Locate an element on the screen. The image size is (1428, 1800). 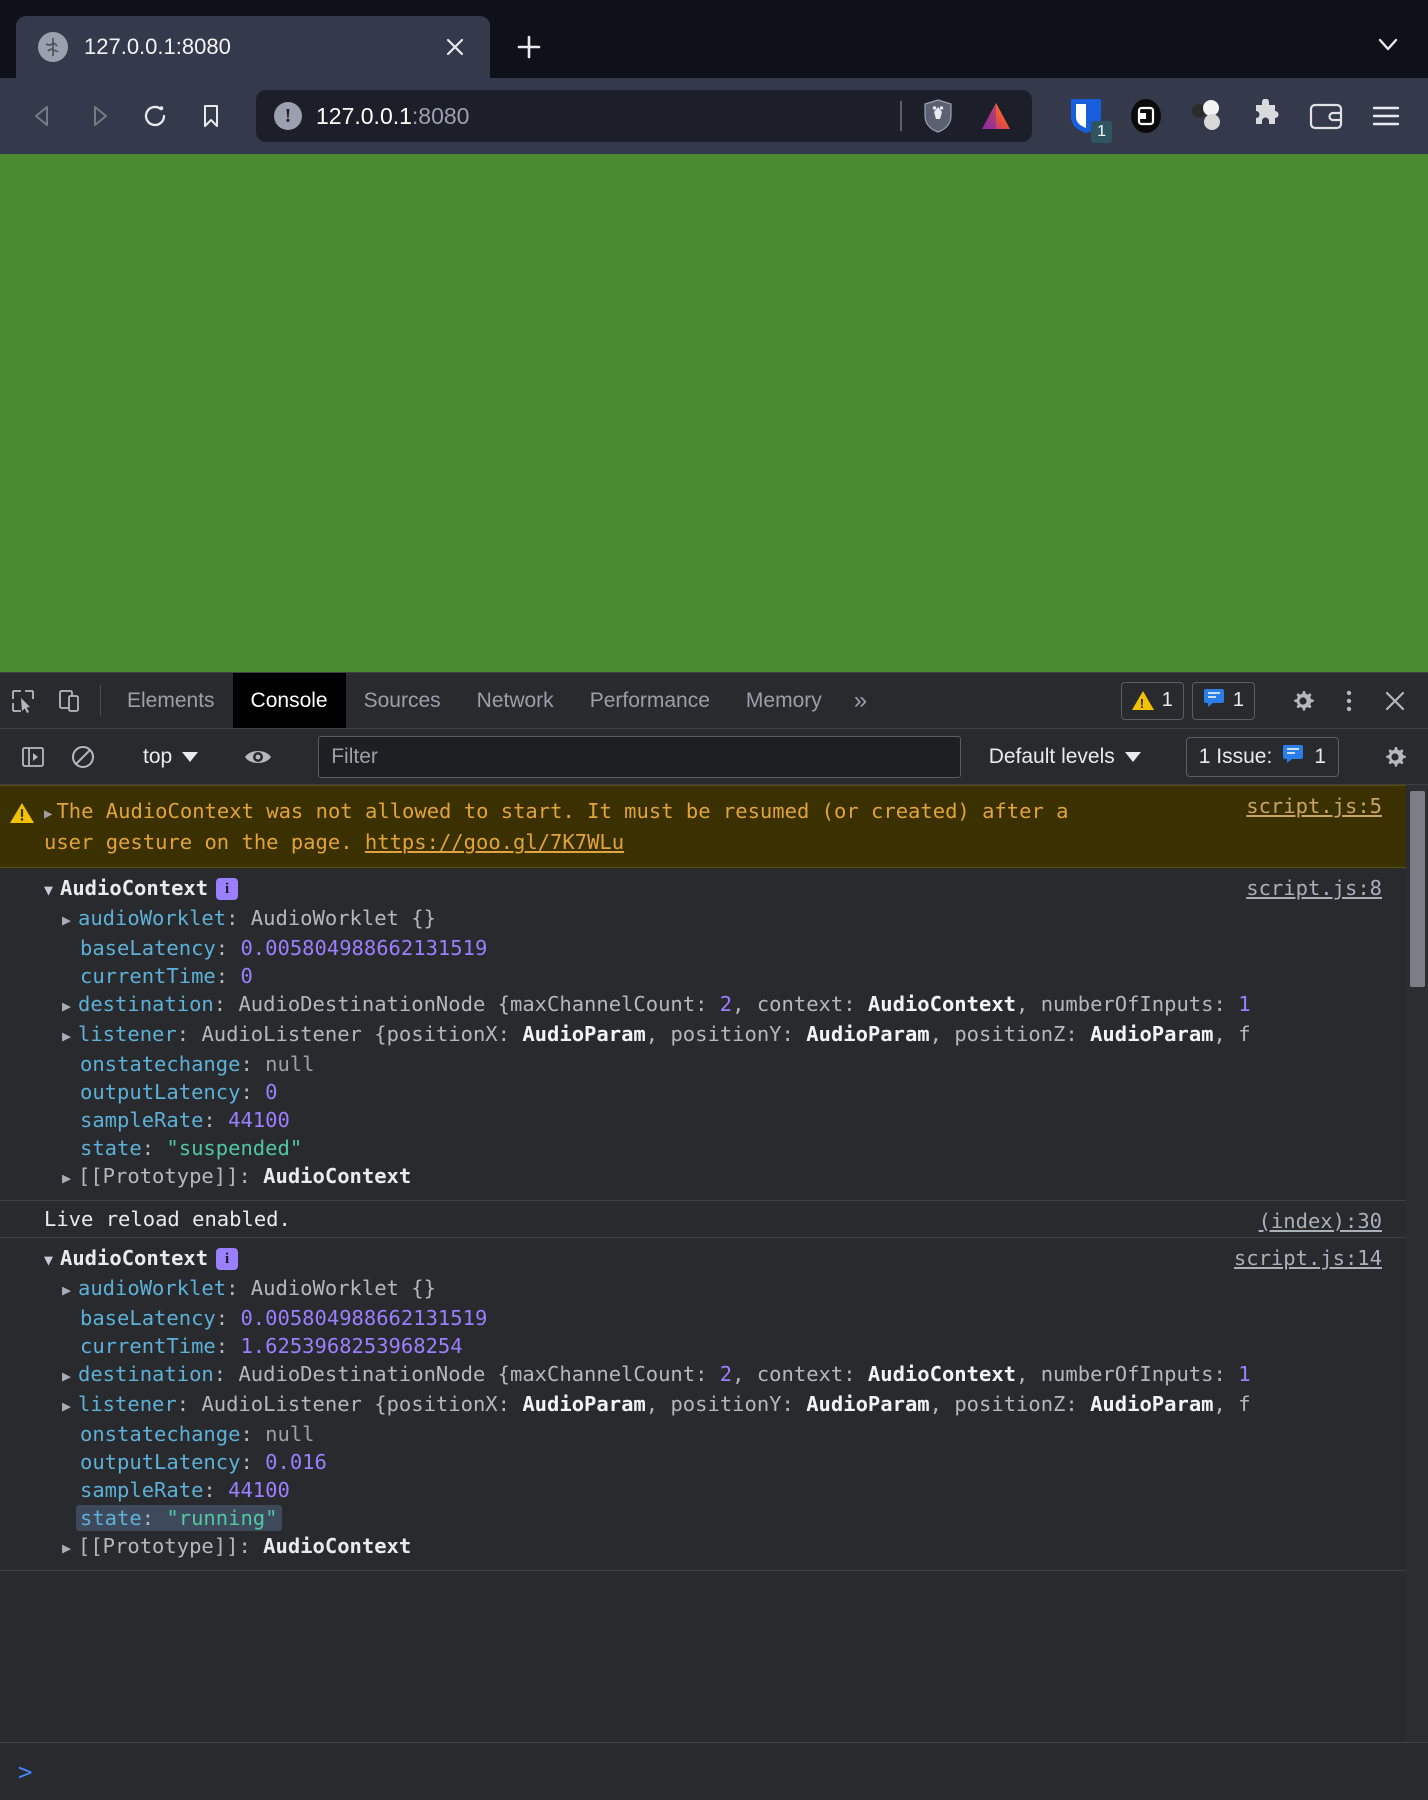
property-name: outputLatency is located at coordinates (160, 1462).